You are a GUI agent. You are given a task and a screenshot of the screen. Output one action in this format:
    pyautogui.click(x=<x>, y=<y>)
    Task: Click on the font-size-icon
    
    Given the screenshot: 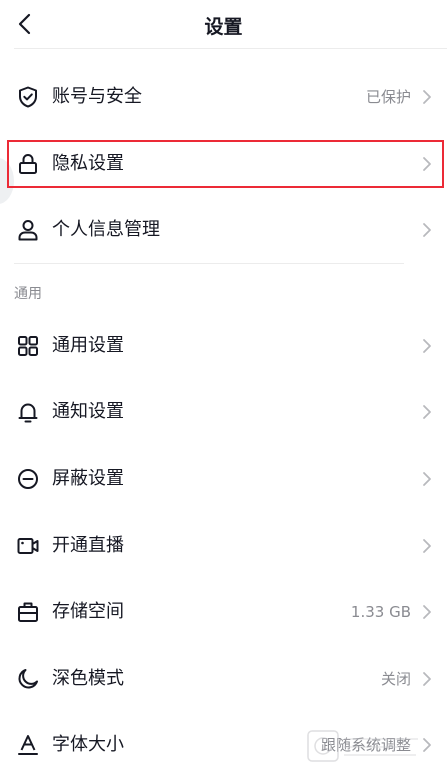 What is the action you would take?
    pyautogui.click(x=28, y=745)
    